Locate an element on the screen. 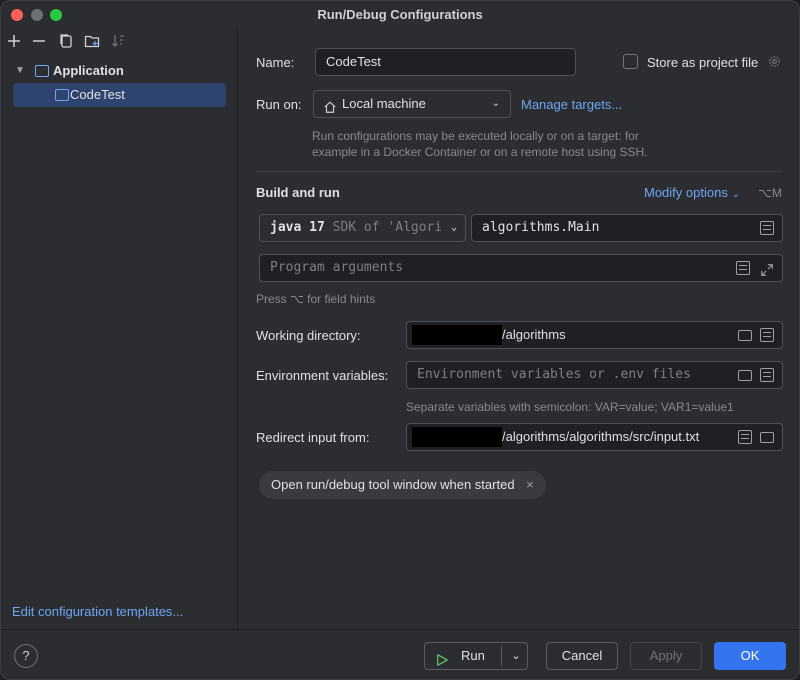  working-directory-label: Working directory: is located at coordinates (308, 335).